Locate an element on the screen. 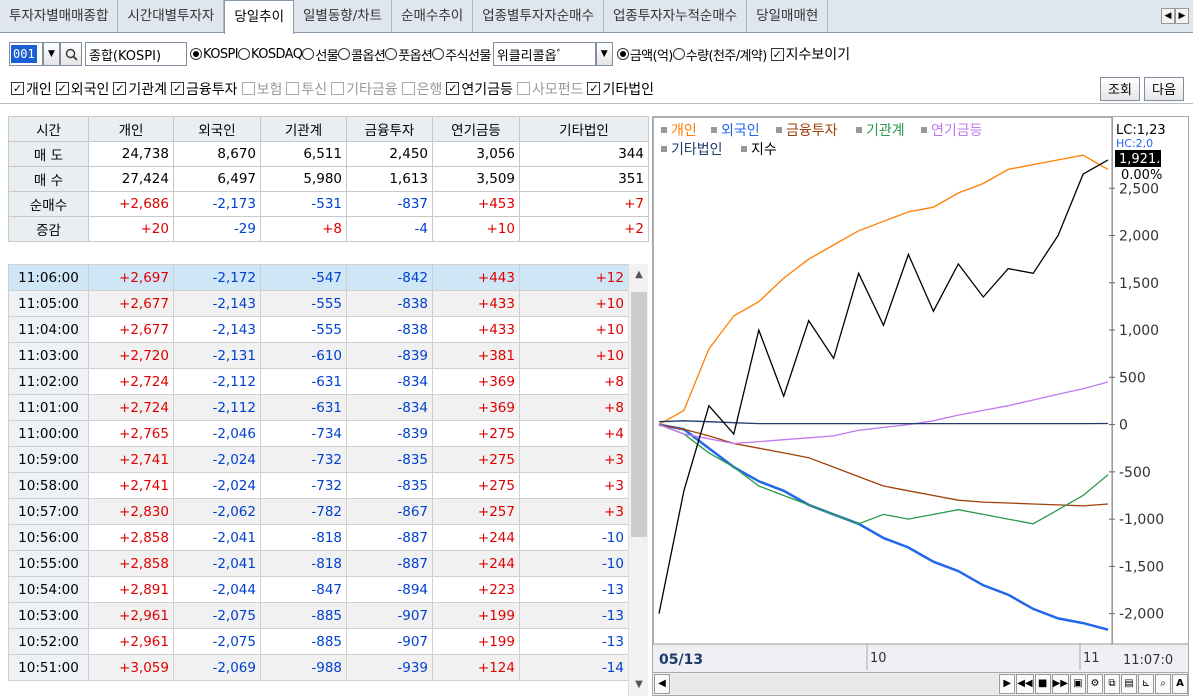 Image resolution: width=1193 pixels, height=699 pixels. chart-layout-icon: ⧉ is located at coordinates (1112, 684).